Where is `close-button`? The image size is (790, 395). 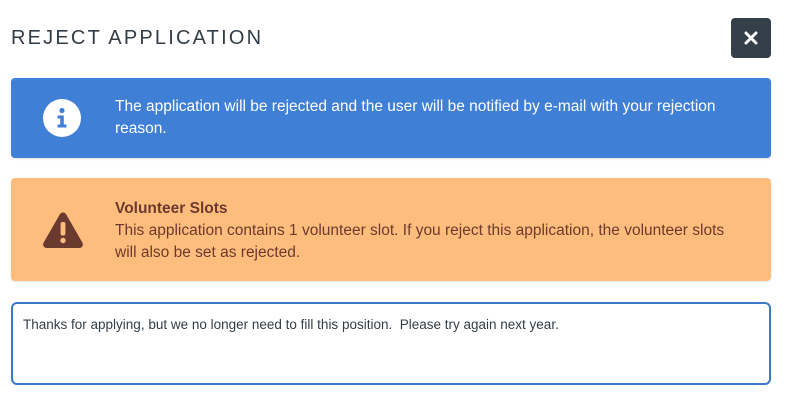
close-button is located at coordinates (751, 38).